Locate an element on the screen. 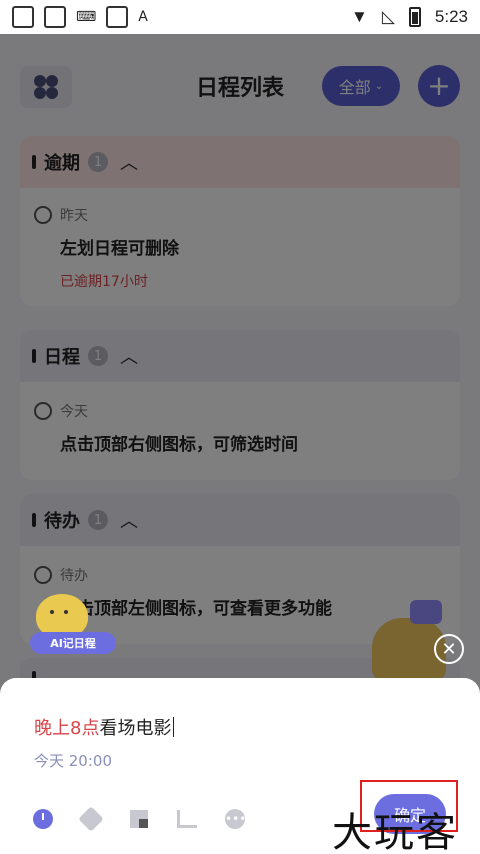 This screenshot has height=854, width=480. font-icon: A is located at coordinates (143, 17).